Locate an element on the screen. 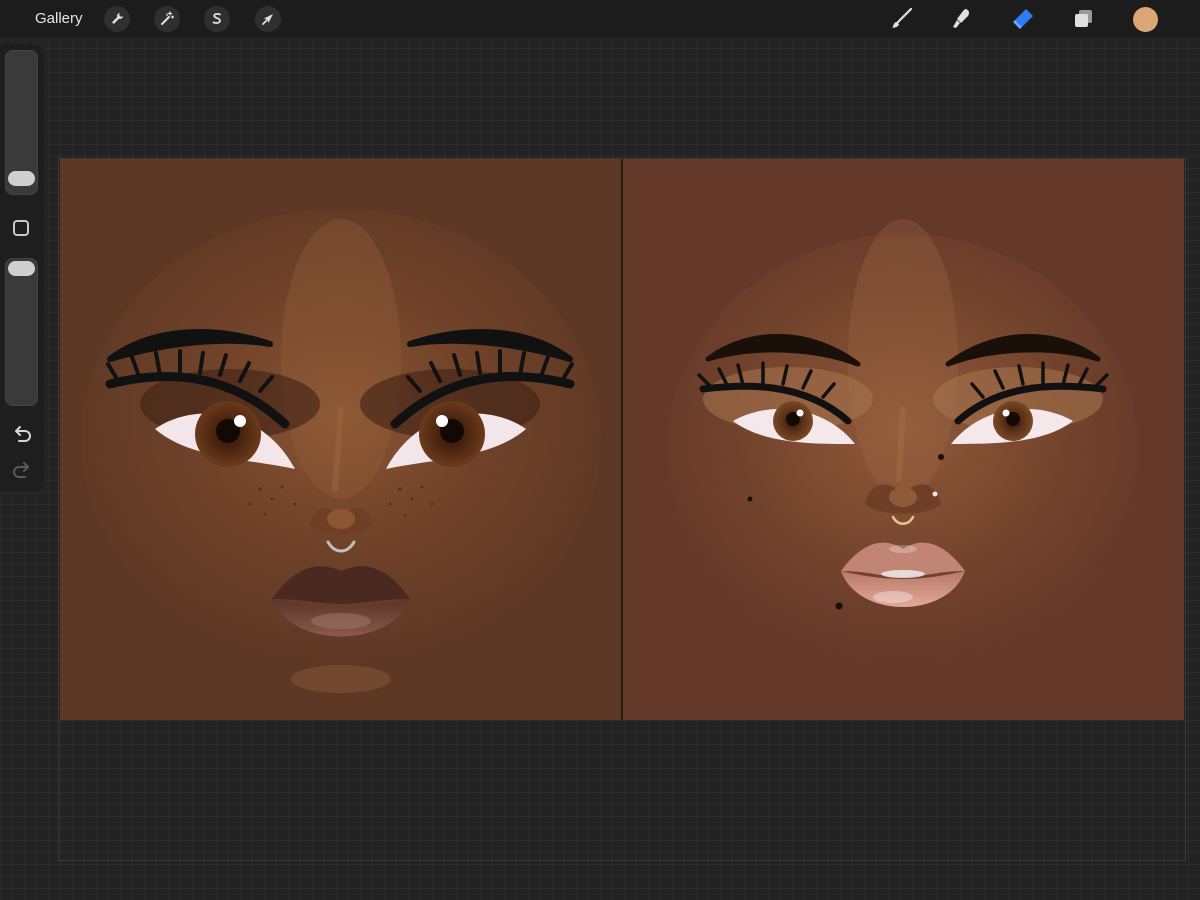  top-toolbar: Gallery is located at coordinates (600, 19).